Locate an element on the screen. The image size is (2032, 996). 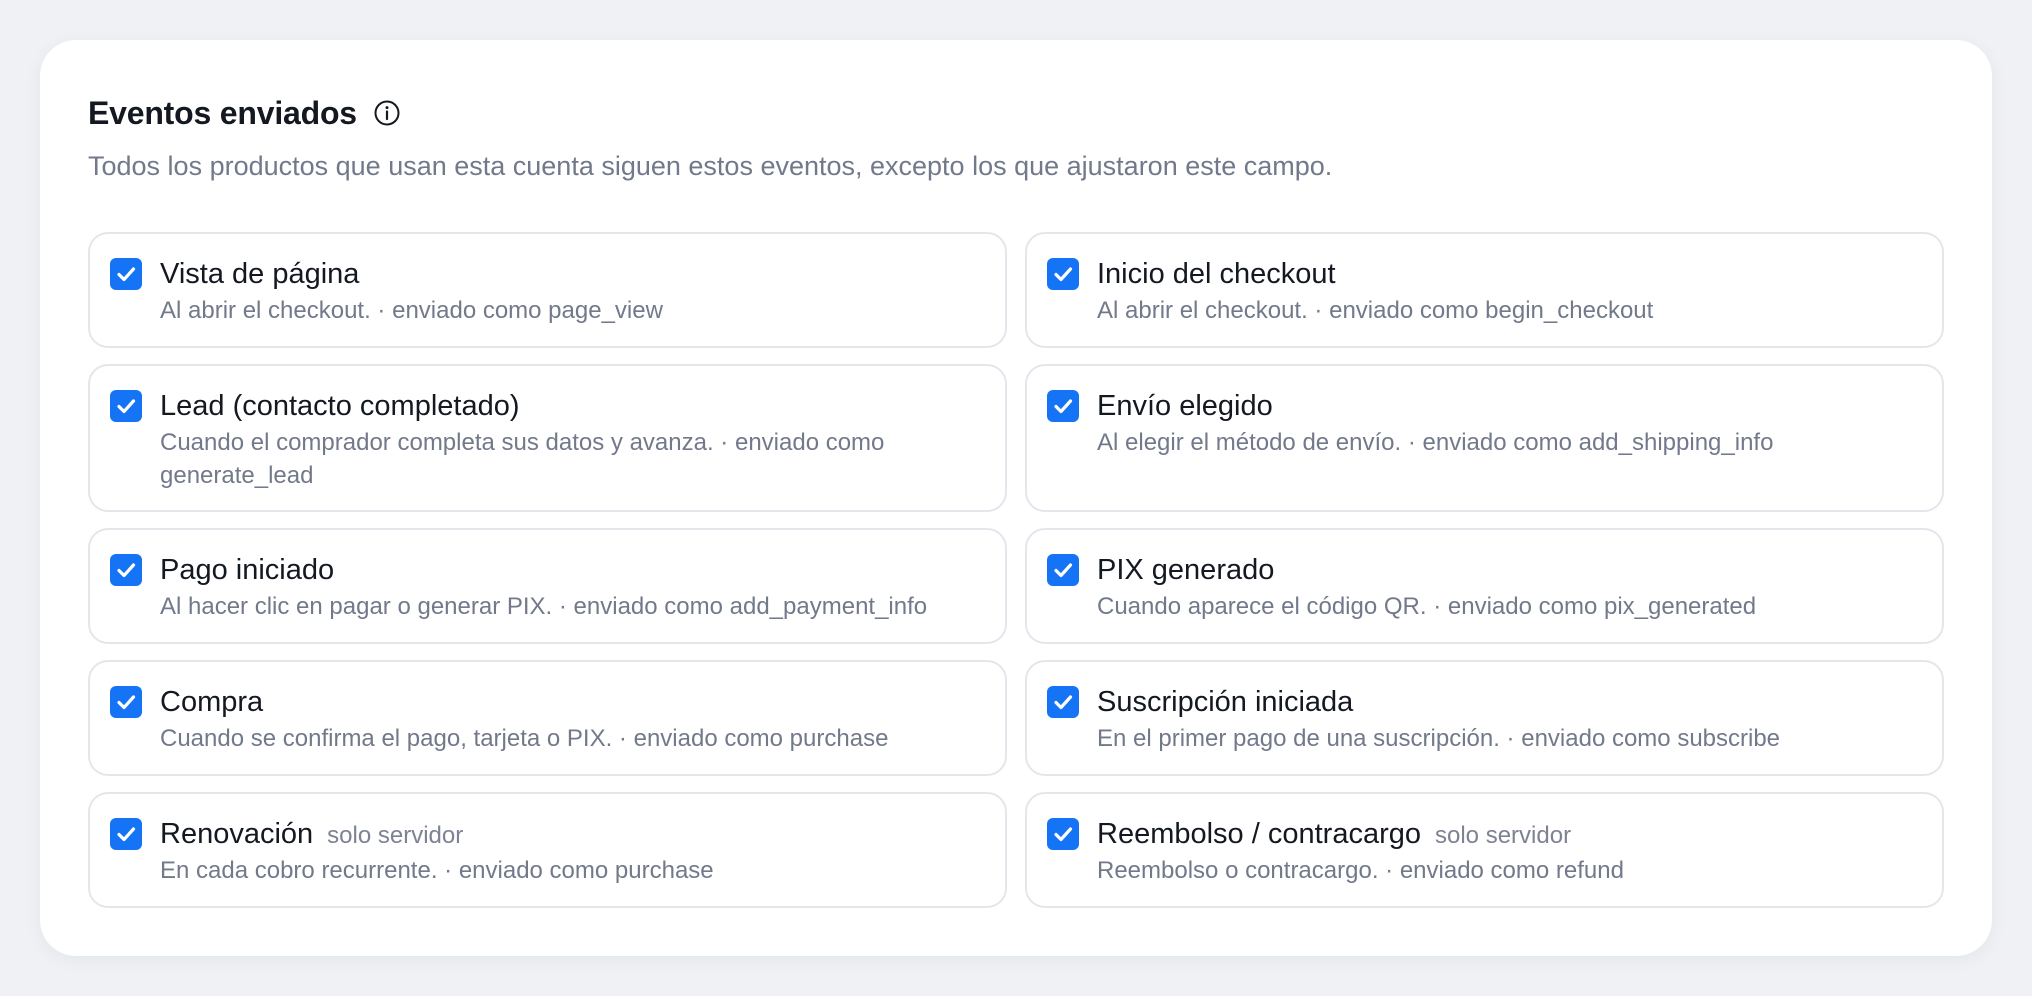
event-name-row: Lead (contacto completado) is located at coordinates (572, 406).